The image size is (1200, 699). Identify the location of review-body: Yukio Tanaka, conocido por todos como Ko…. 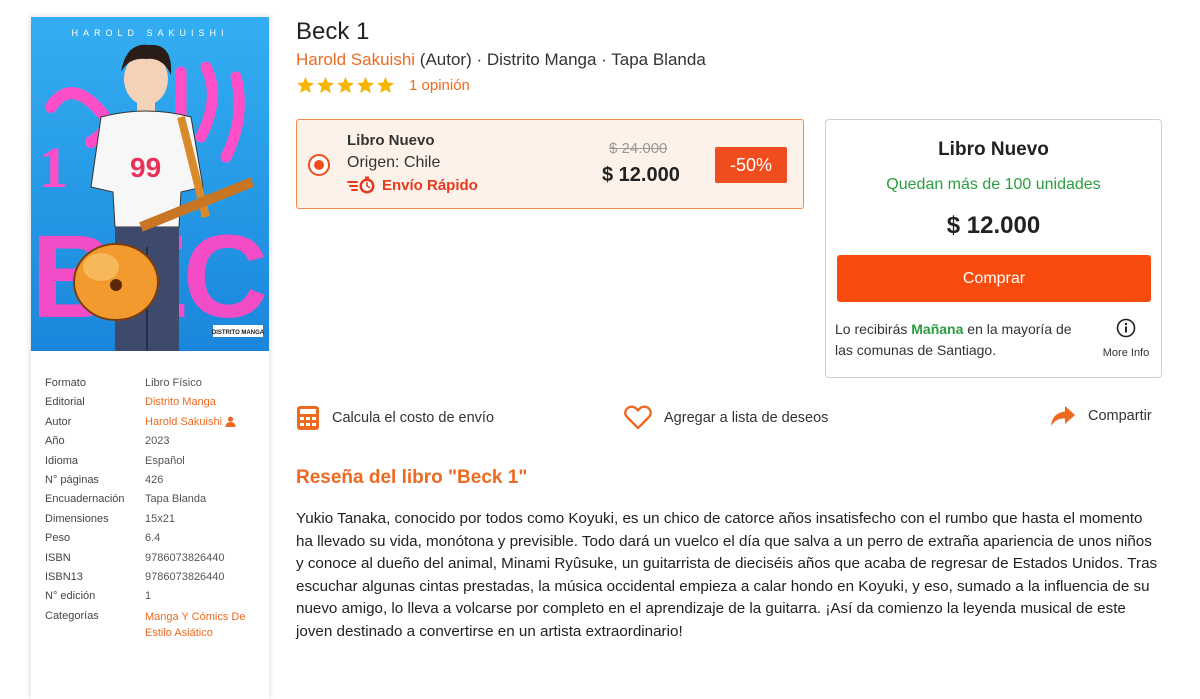
(727, 575).